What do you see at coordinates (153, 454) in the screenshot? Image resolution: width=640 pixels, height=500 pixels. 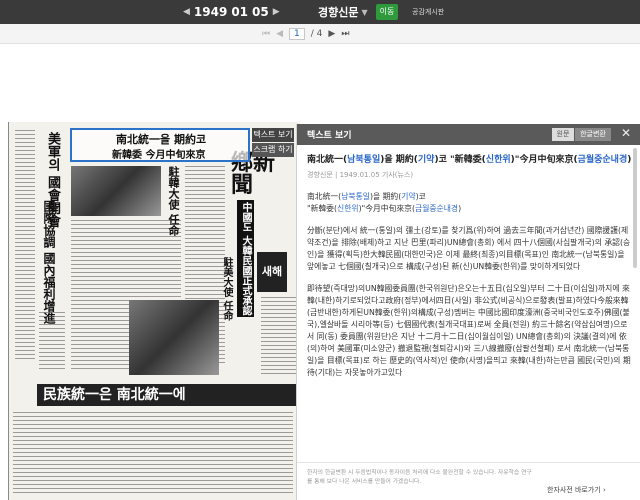 I see `ad-section` at bounding box center [153, 454].